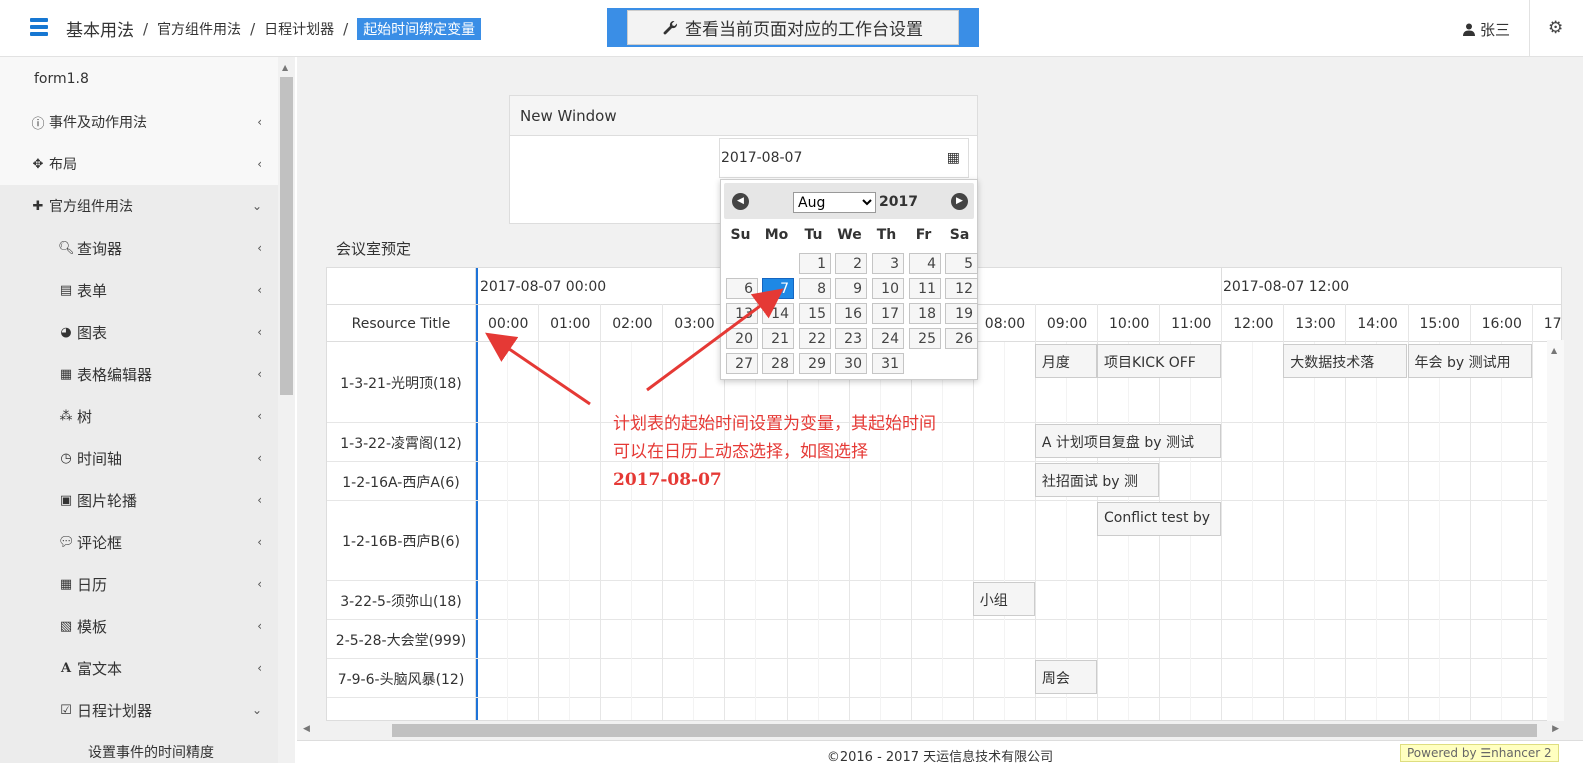 Image resolution: width=1583 pixels, height=765 pixels. What do you see at coordinates (815, 363) in the screenshot?
I see `date-cell: 29` at bounding box center [815, 363].